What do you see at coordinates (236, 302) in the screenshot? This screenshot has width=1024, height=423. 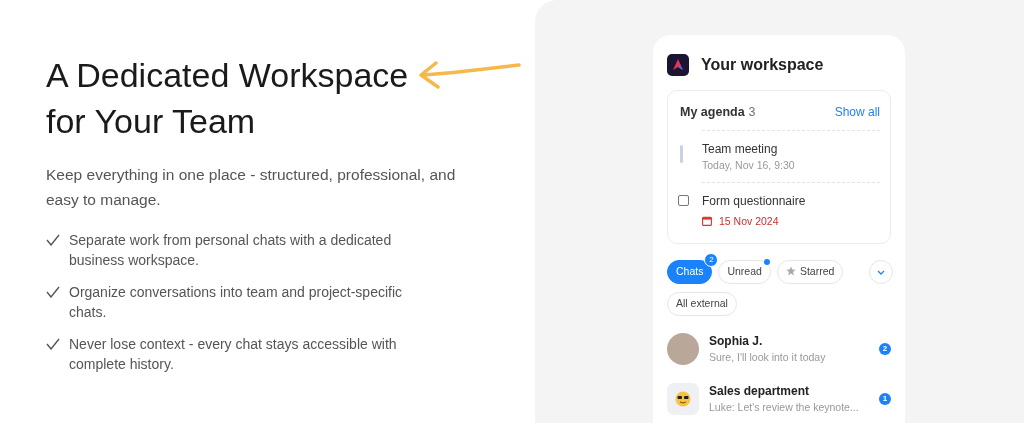 I see `feature-text: Organize conversations into team and project-specific chats.` at bounding box center [236, 302].